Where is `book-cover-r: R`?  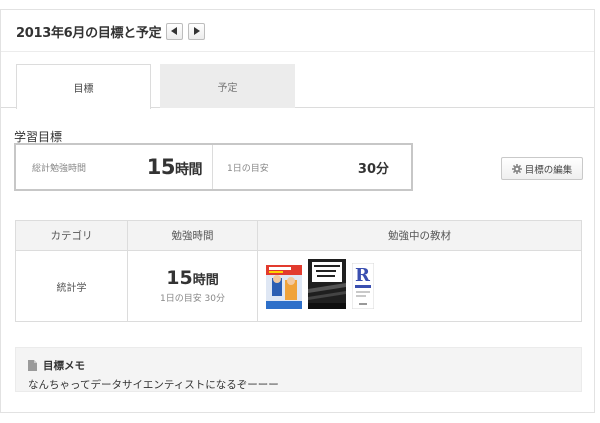 book-cover-r: R is located at coordinates (363, 286).